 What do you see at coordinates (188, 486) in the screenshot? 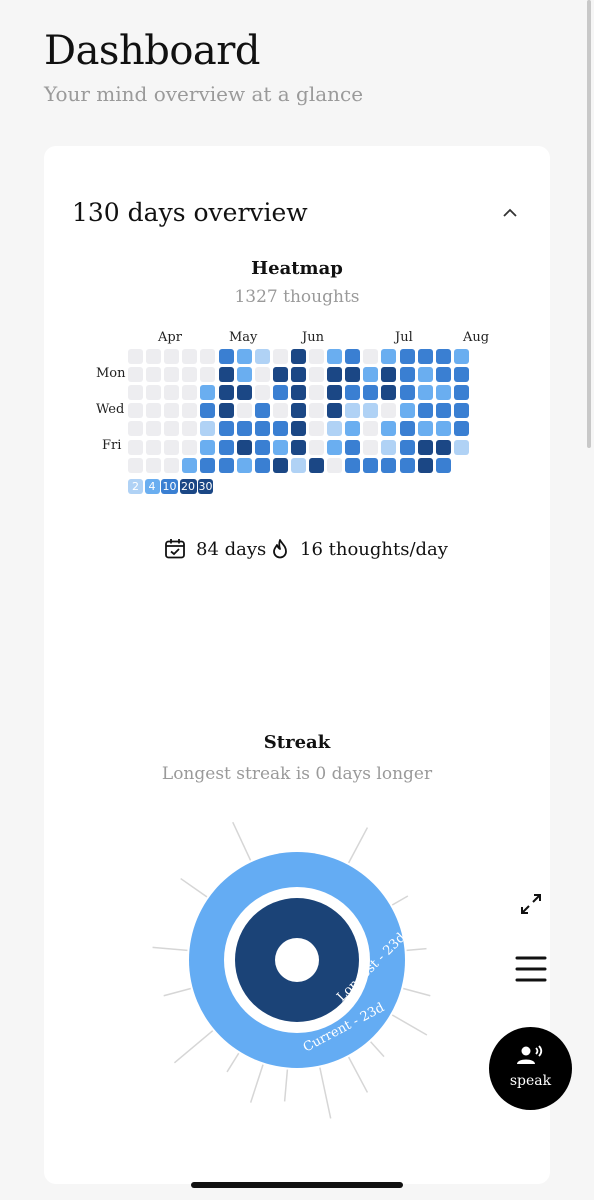
I see `heatmap-legend-item: 20` at bounding box center [188, 486].